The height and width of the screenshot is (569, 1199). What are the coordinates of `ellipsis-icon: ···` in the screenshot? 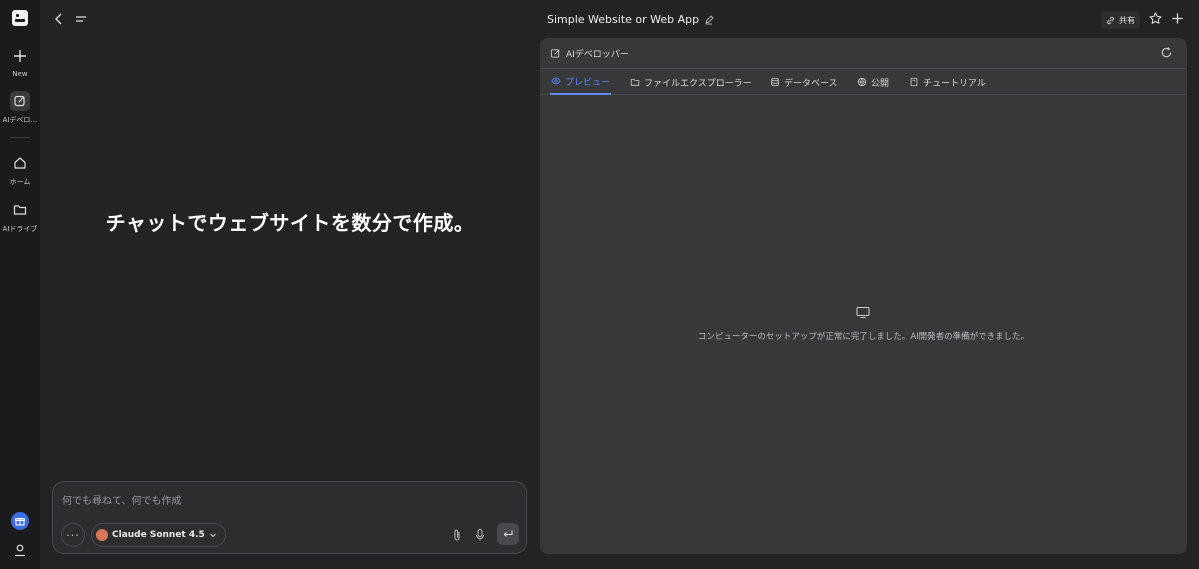 It's located at (73, 535).